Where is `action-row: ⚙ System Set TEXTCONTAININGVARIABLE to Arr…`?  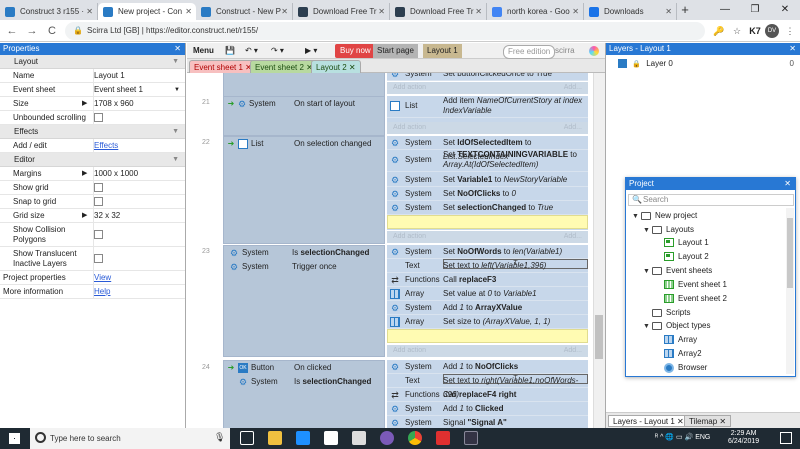
action-row: ⚙ System Set TEXTCONTAININGVARIABLE to Arr… is located at coordinates (487, 161).